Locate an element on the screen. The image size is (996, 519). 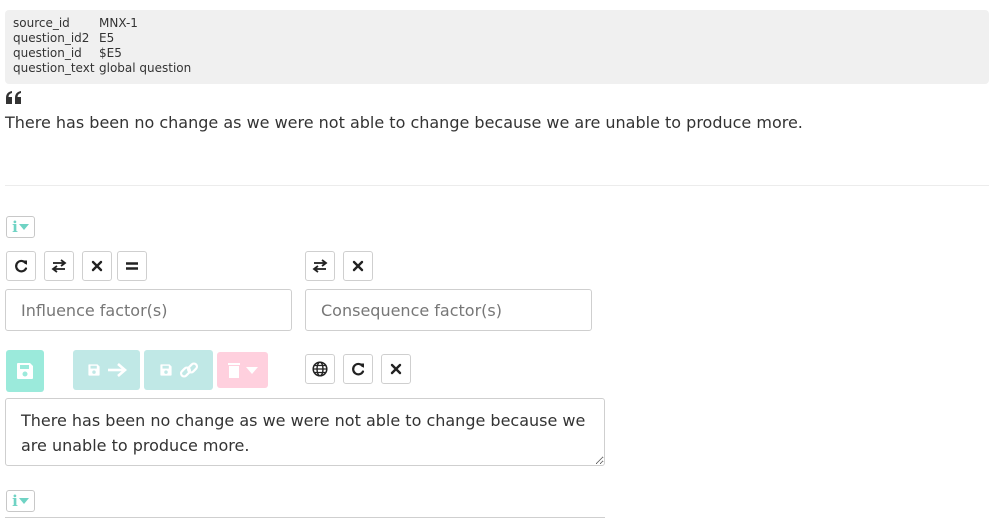
equals-icon is located at coordinates (132, 266).